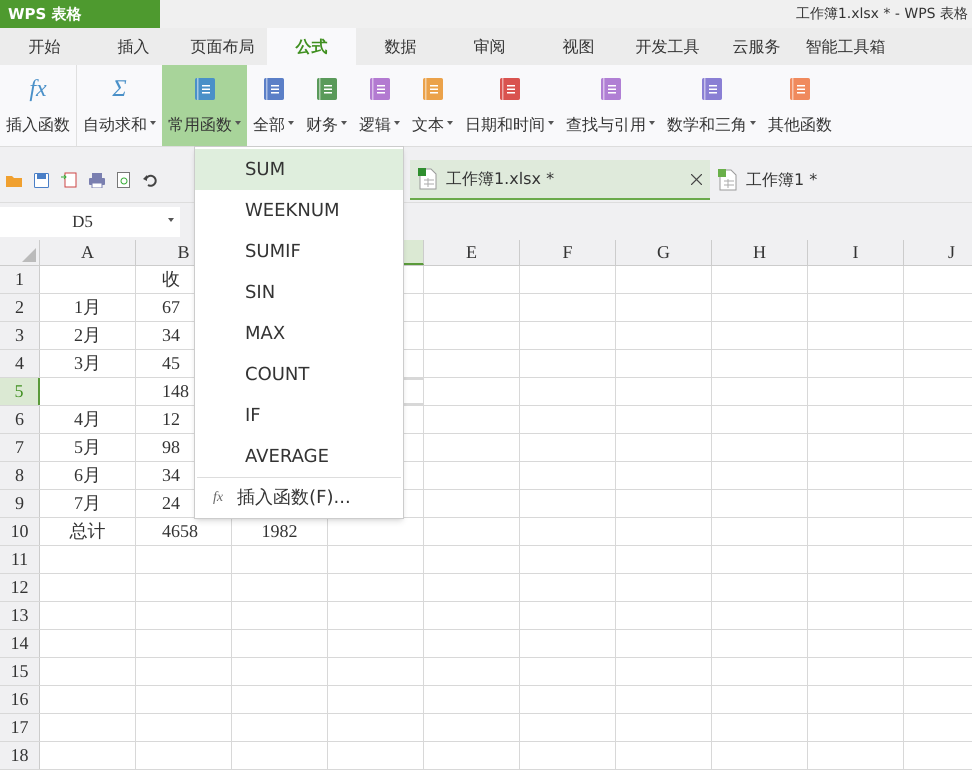 Image resolution: width=972 pixels, height=774 pixels. I want to click on ribbon-label: 查找与引用, so click(606, 125).